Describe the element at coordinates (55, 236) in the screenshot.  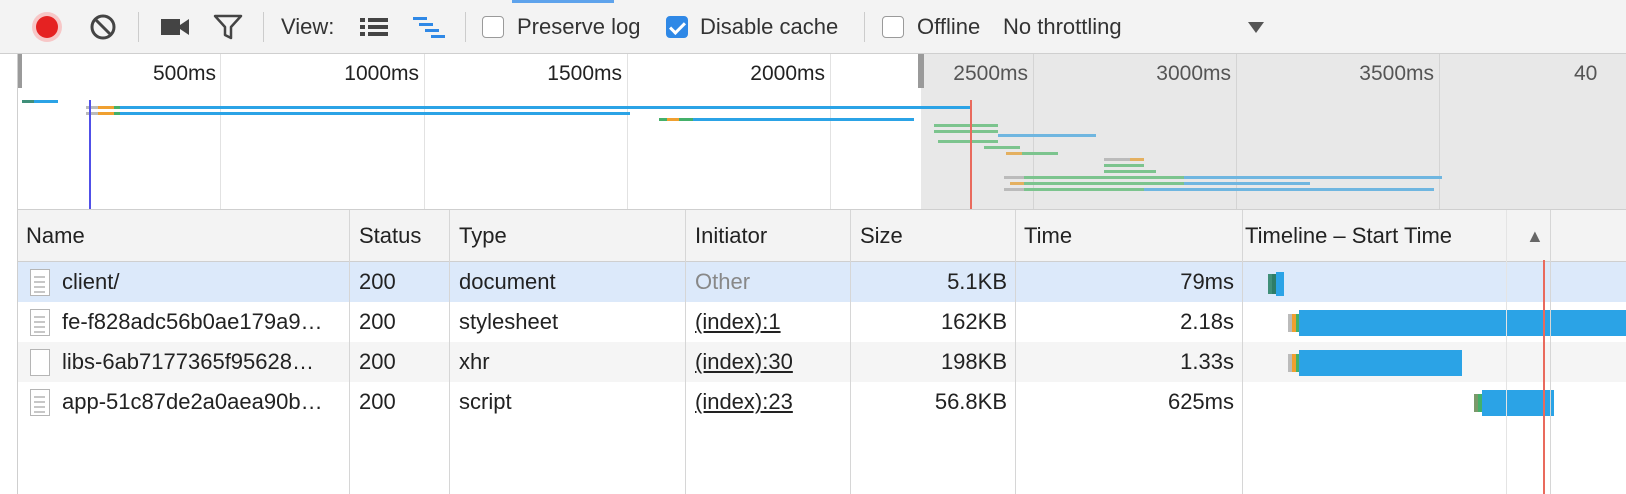
I see `column-header-name: Name` at that location.